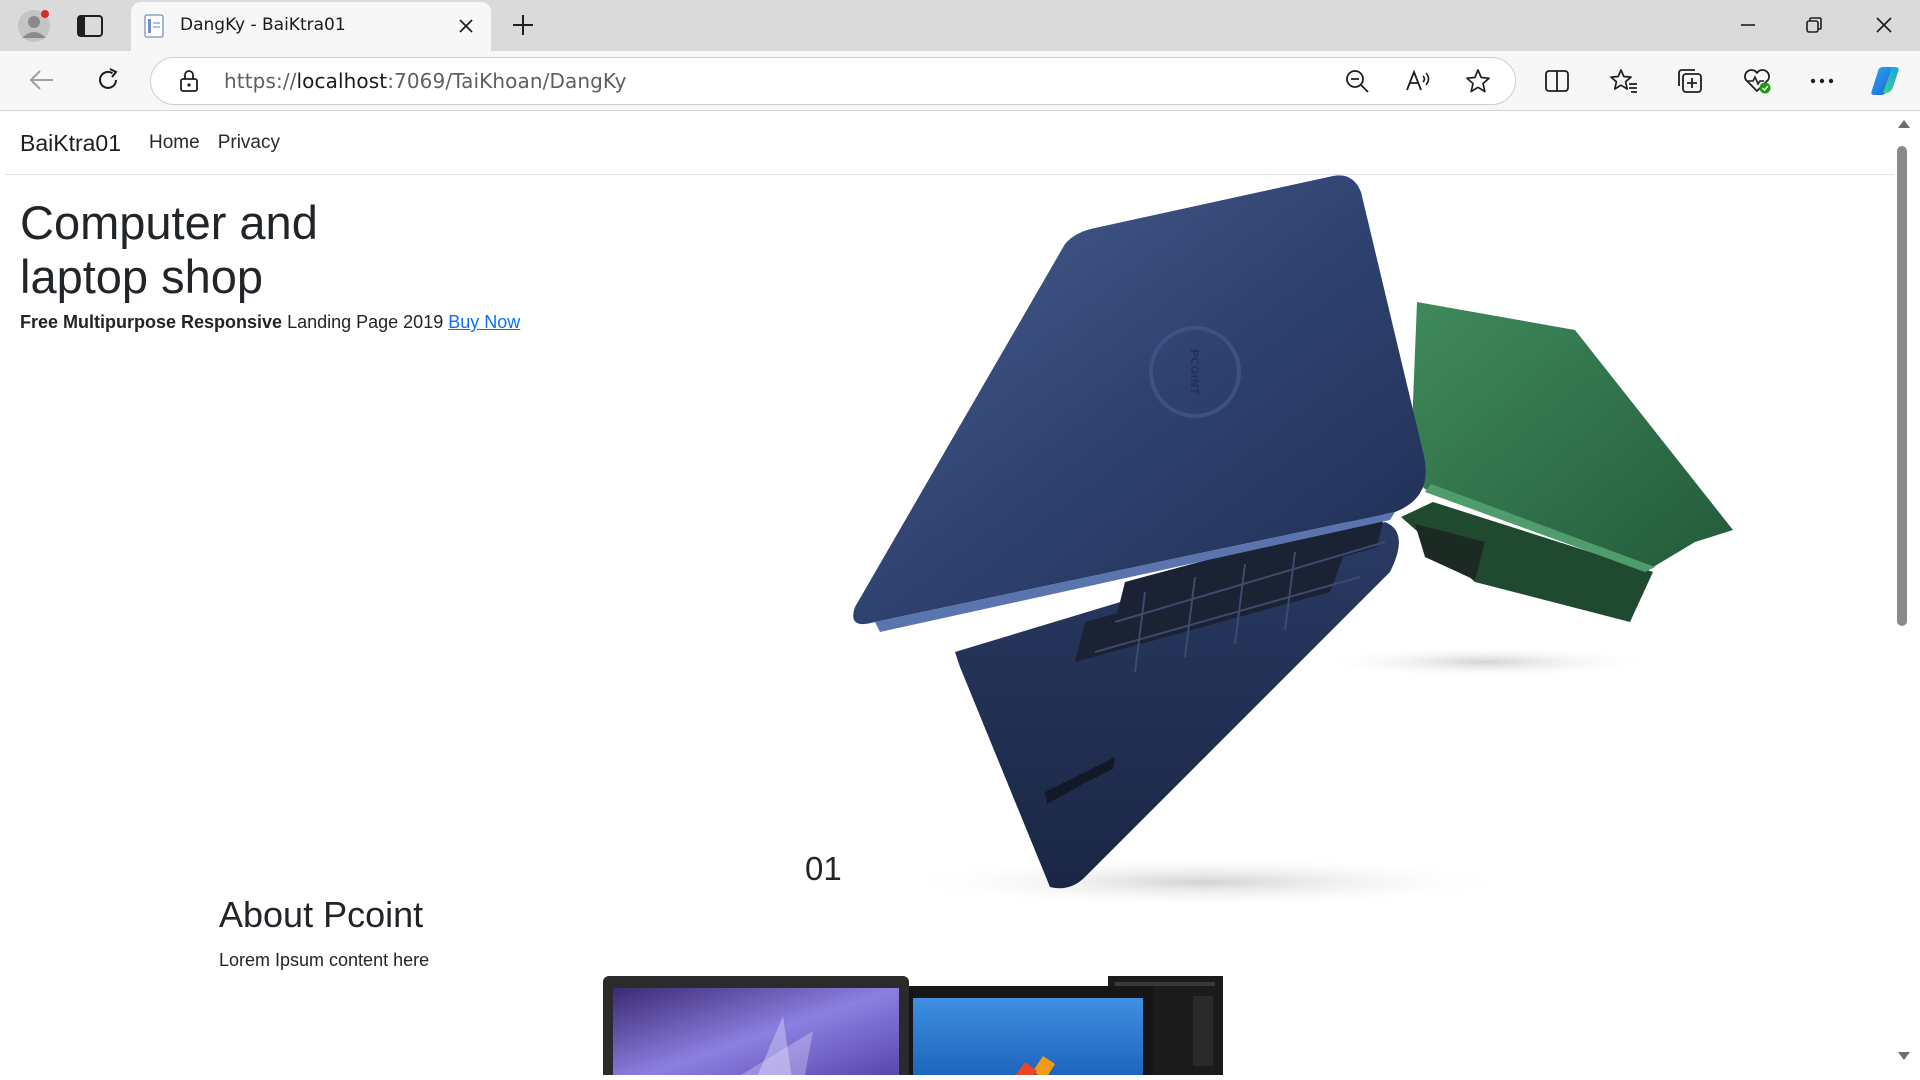 This screenshot has width=1920, height=1080. Describe the element at coordinates (1884, 25) in the screenshot. I see `window-close-icon` at that location.